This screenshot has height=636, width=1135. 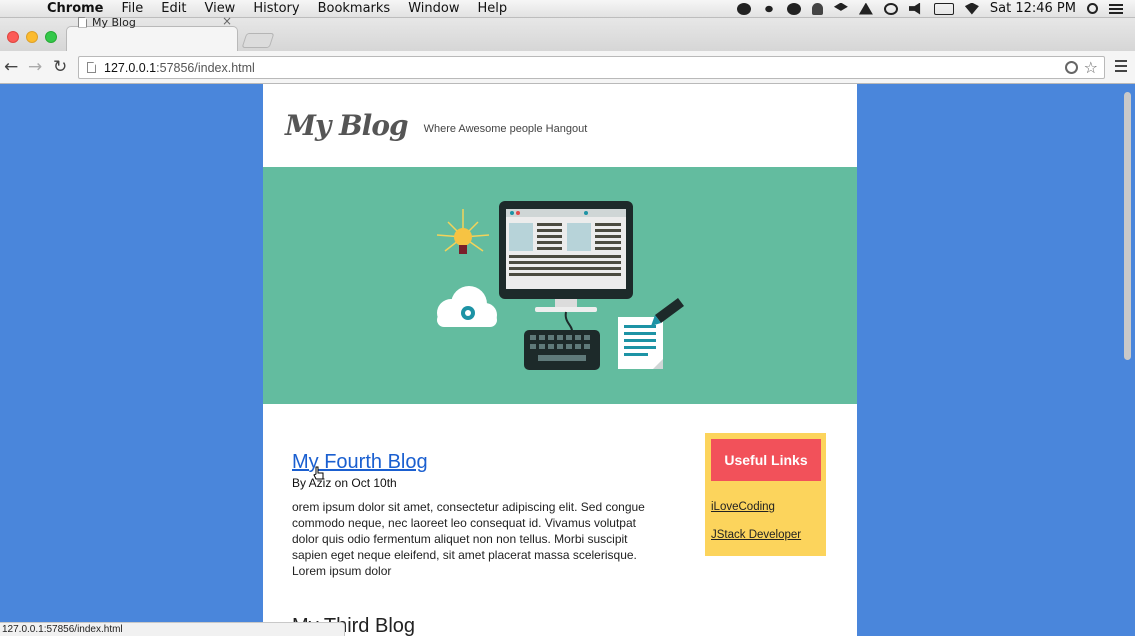 What do you see at coordinates (743, 8) in the screenshot?
I see `record-icon` at bounding box center [743, 8].